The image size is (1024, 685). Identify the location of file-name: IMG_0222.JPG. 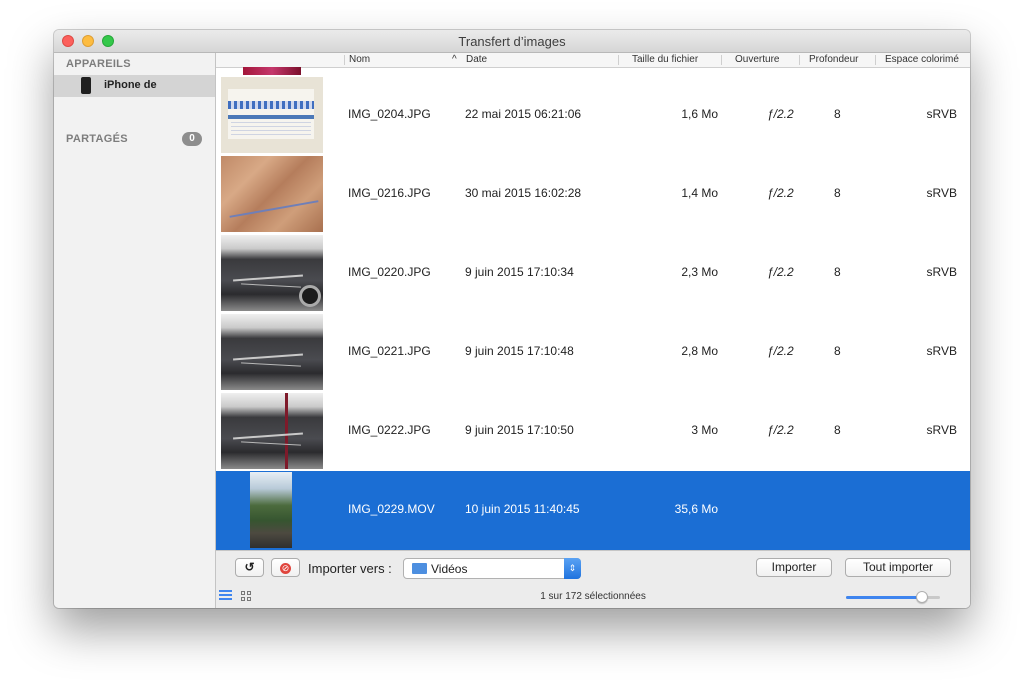
(389, 430).